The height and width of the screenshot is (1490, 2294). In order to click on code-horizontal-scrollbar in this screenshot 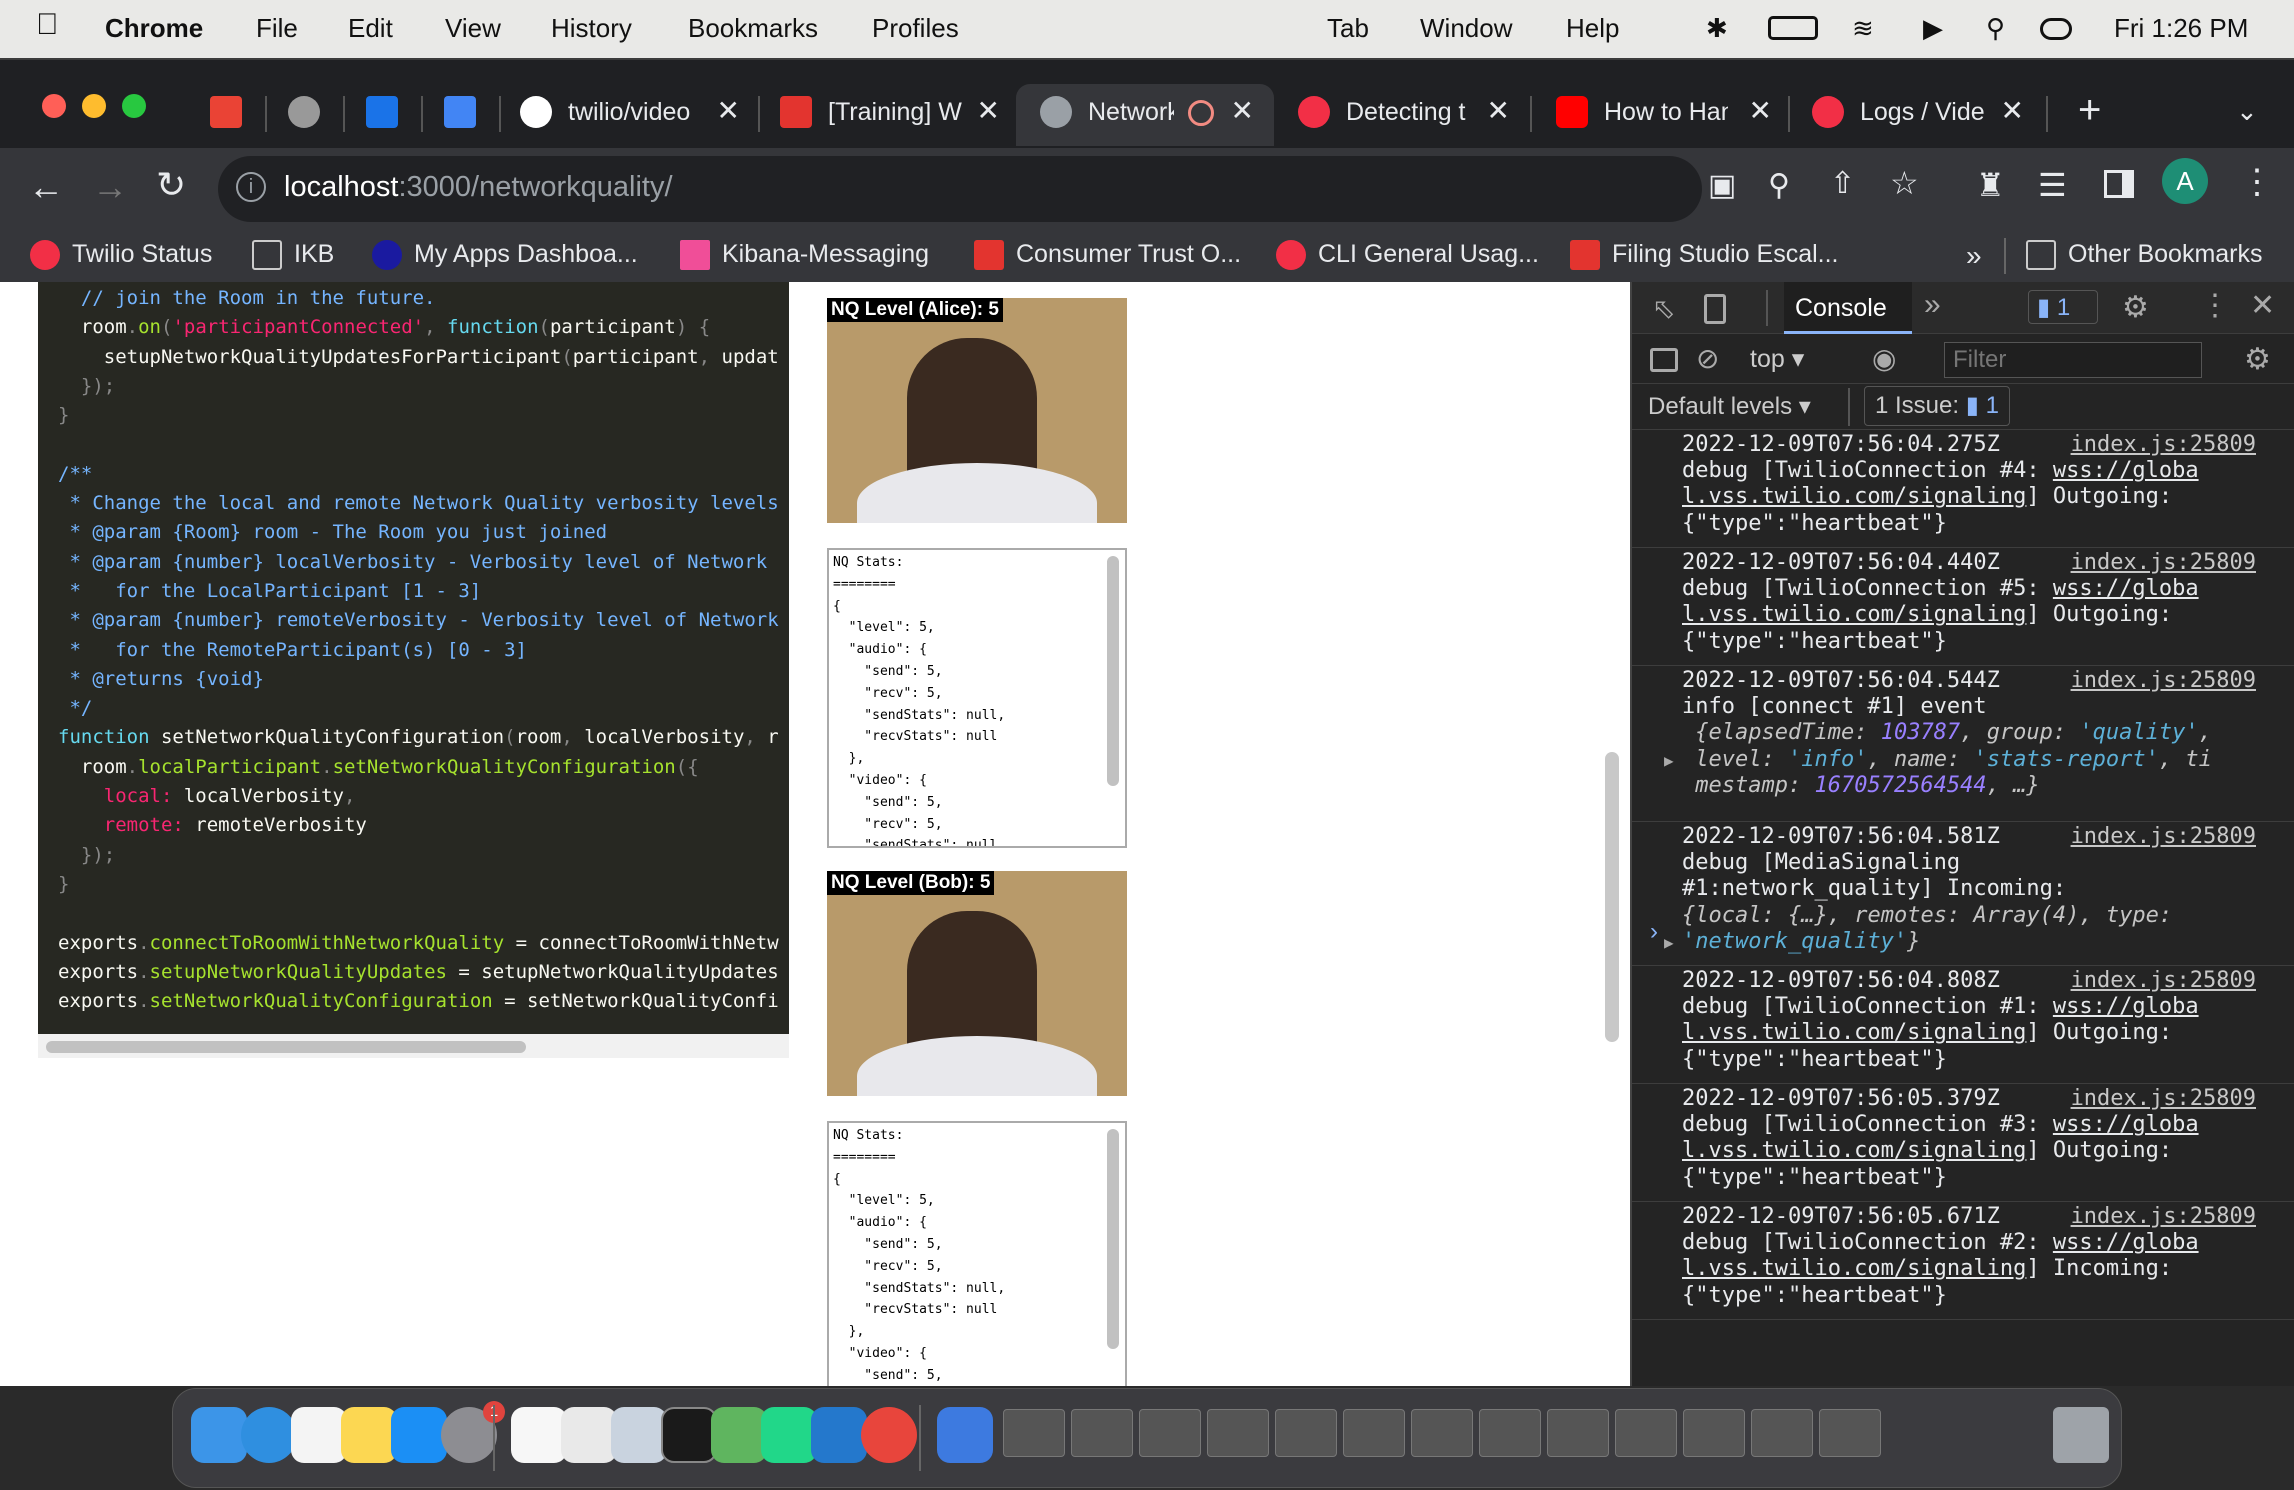, I will do `click(413, 1046)`.